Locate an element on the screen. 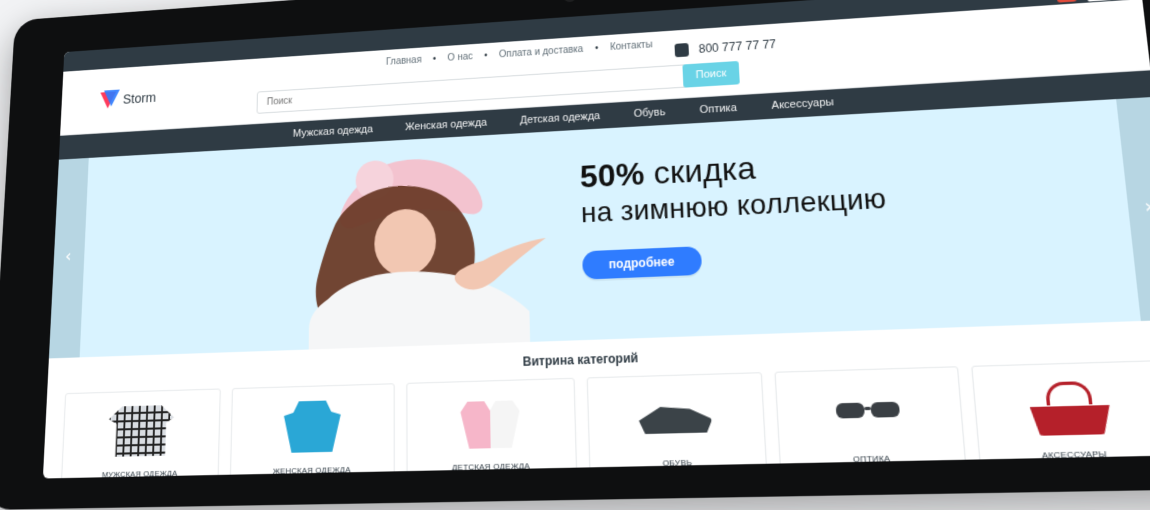 Image resolution: width=1150 pixels, height=510 pixels. top-link-about: О нас is located at coordinates (459, 58).